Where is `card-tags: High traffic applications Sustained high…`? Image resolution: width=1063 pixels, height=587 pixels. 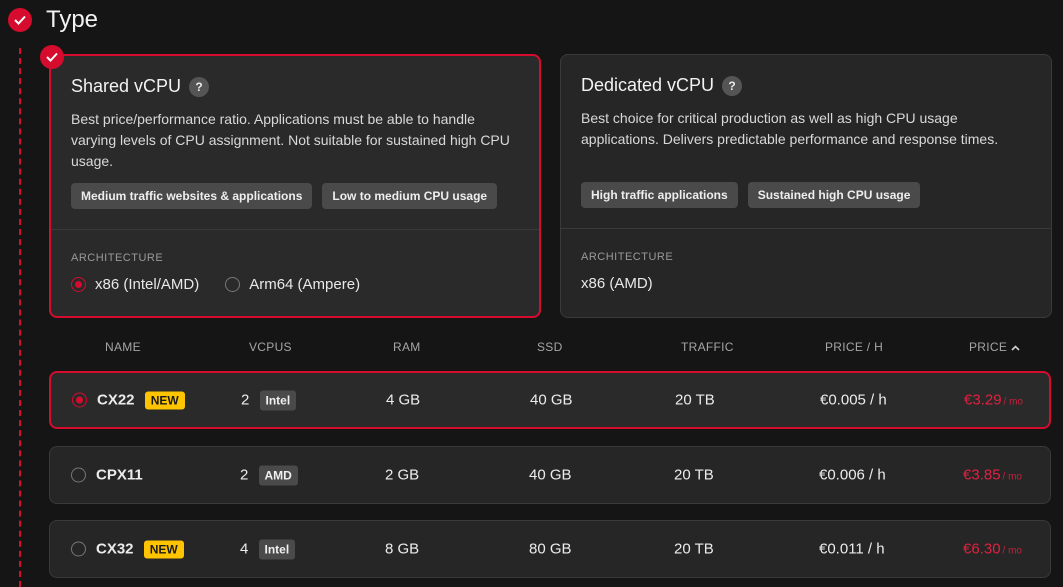 card-tags: High traffic applications Sustained high… is located at coordinates (751, 195).